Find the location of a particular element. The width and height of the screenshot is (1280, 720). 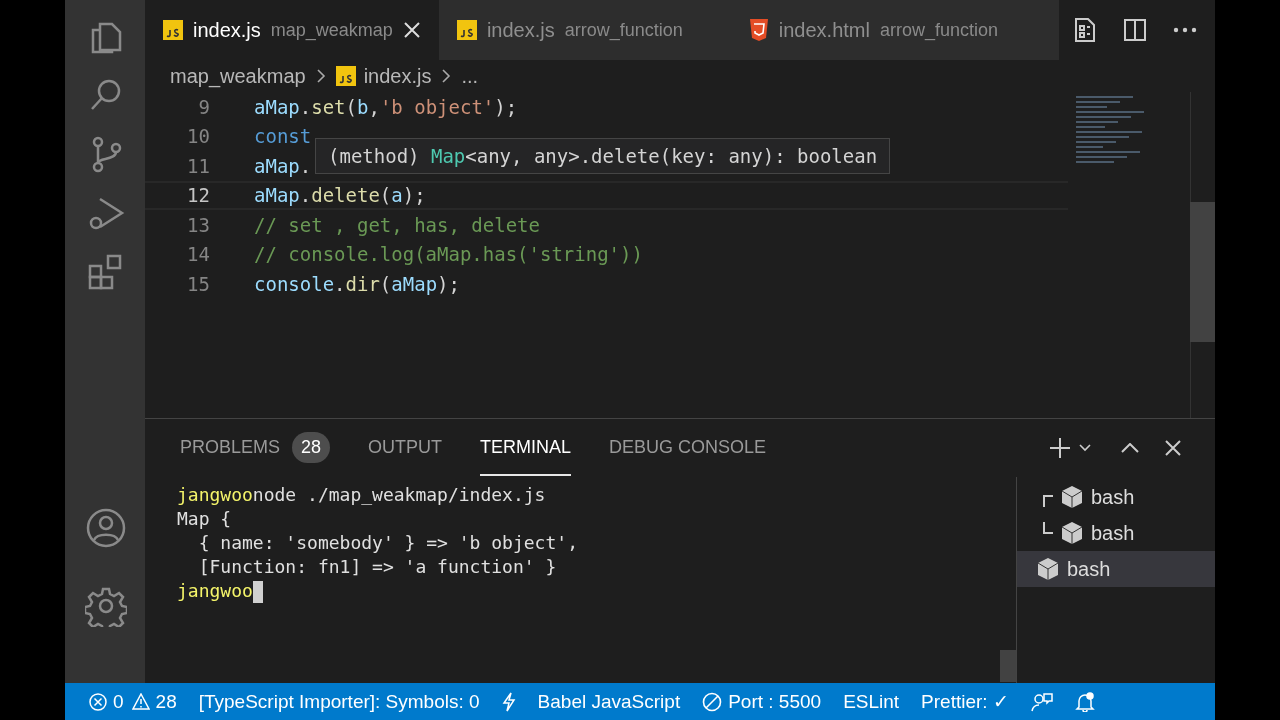

panel-tab: PROBLEMS 28 is located at coordinates (255, 448).